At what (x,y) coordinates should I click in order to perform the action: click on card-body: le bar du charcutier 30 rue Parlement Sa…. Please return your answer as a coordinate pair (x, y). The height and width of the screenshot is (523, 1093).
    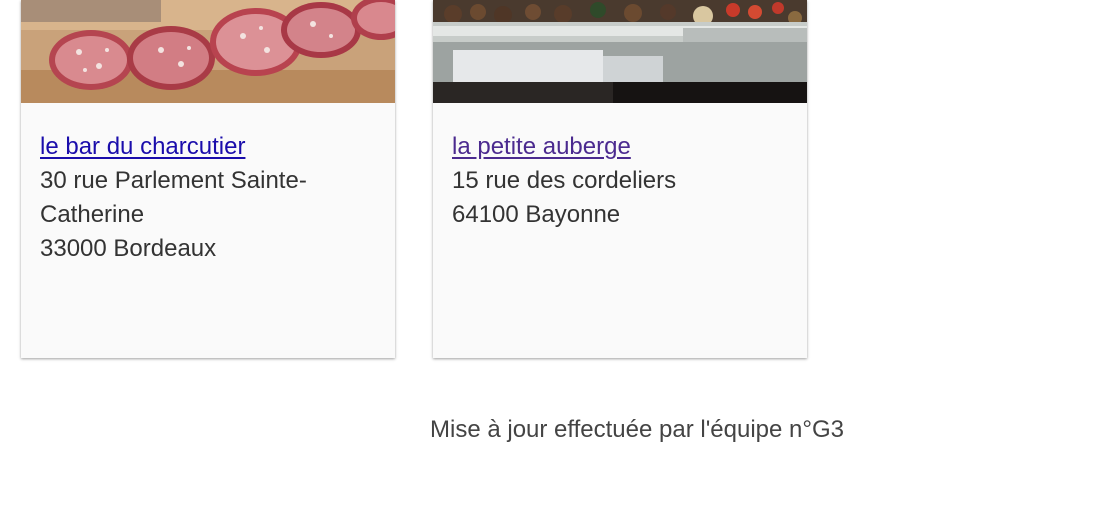
    Looking at the image, I should click on (205, 198).